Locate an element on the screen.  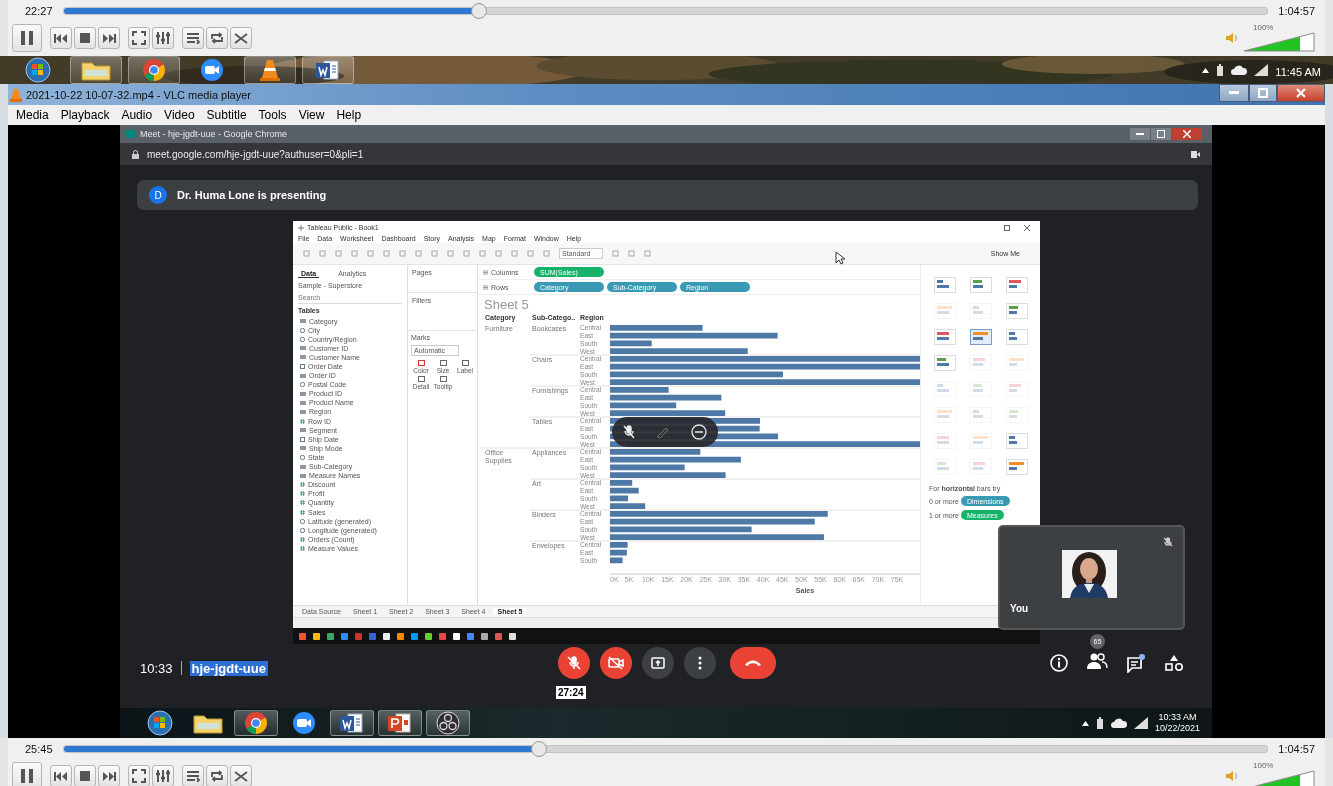
meeting-code: hje-jgdt-uue is located at coordinates (228, 668).